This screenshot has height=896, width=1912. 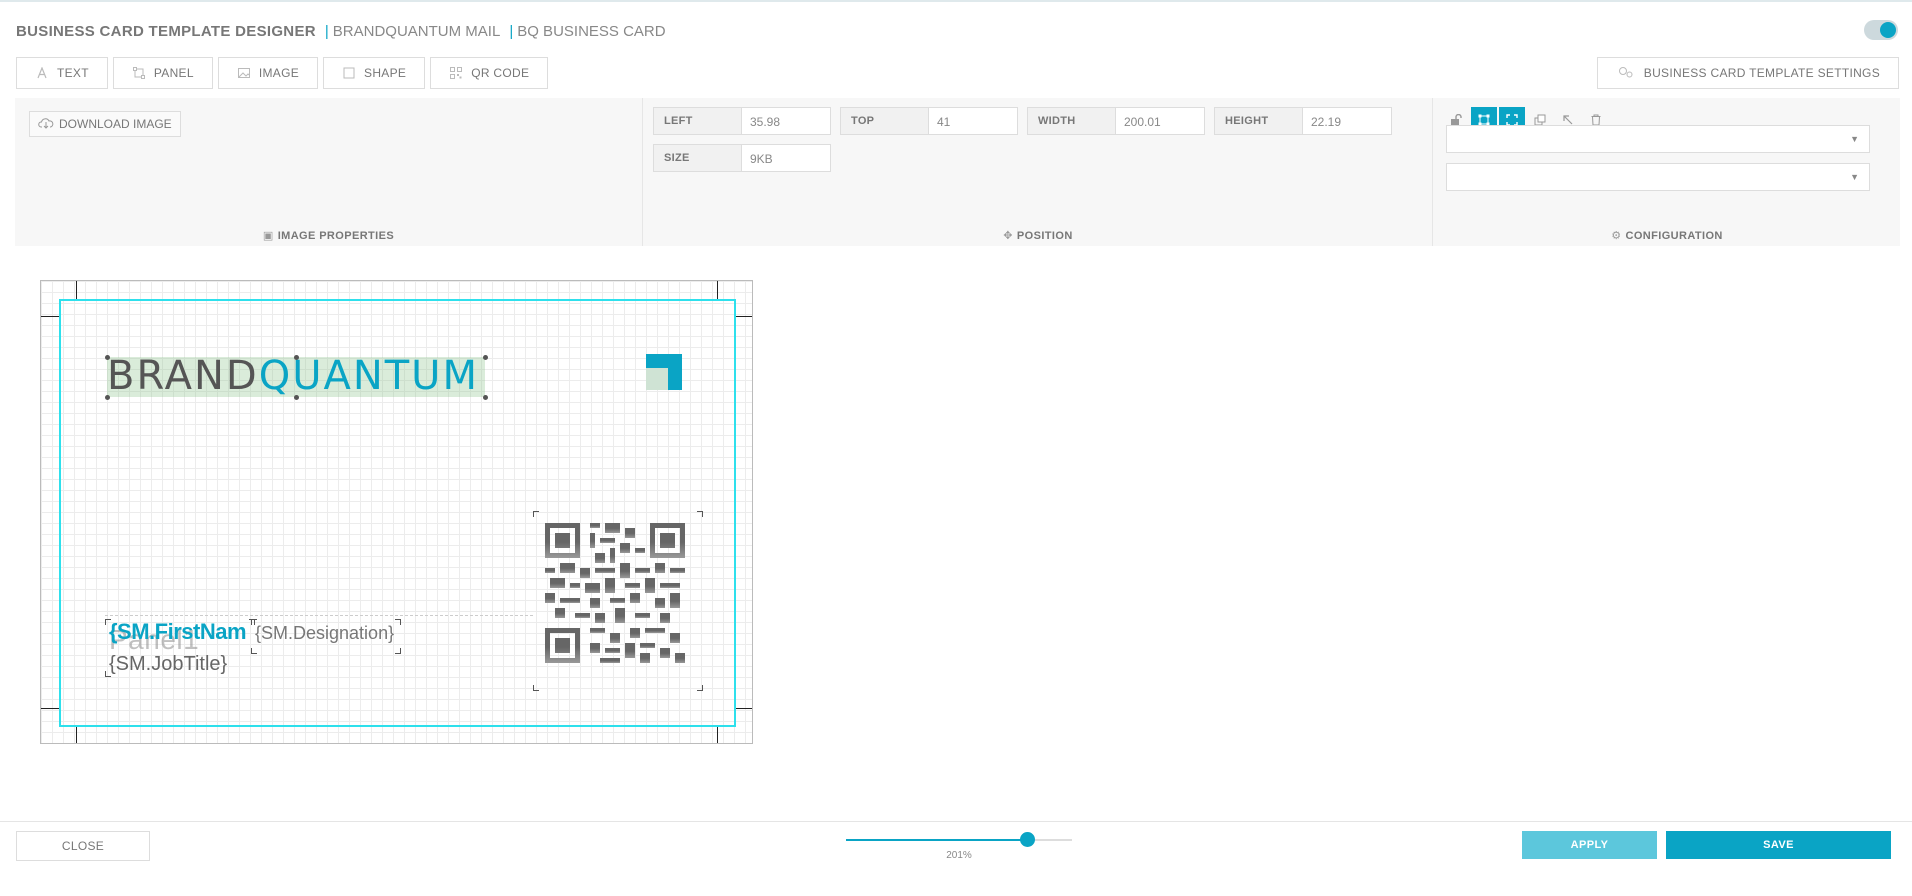 What do you see at coordinates (973, 121) in the screenshot?
I see `top-input: 41` at bounding box center [973, 121].